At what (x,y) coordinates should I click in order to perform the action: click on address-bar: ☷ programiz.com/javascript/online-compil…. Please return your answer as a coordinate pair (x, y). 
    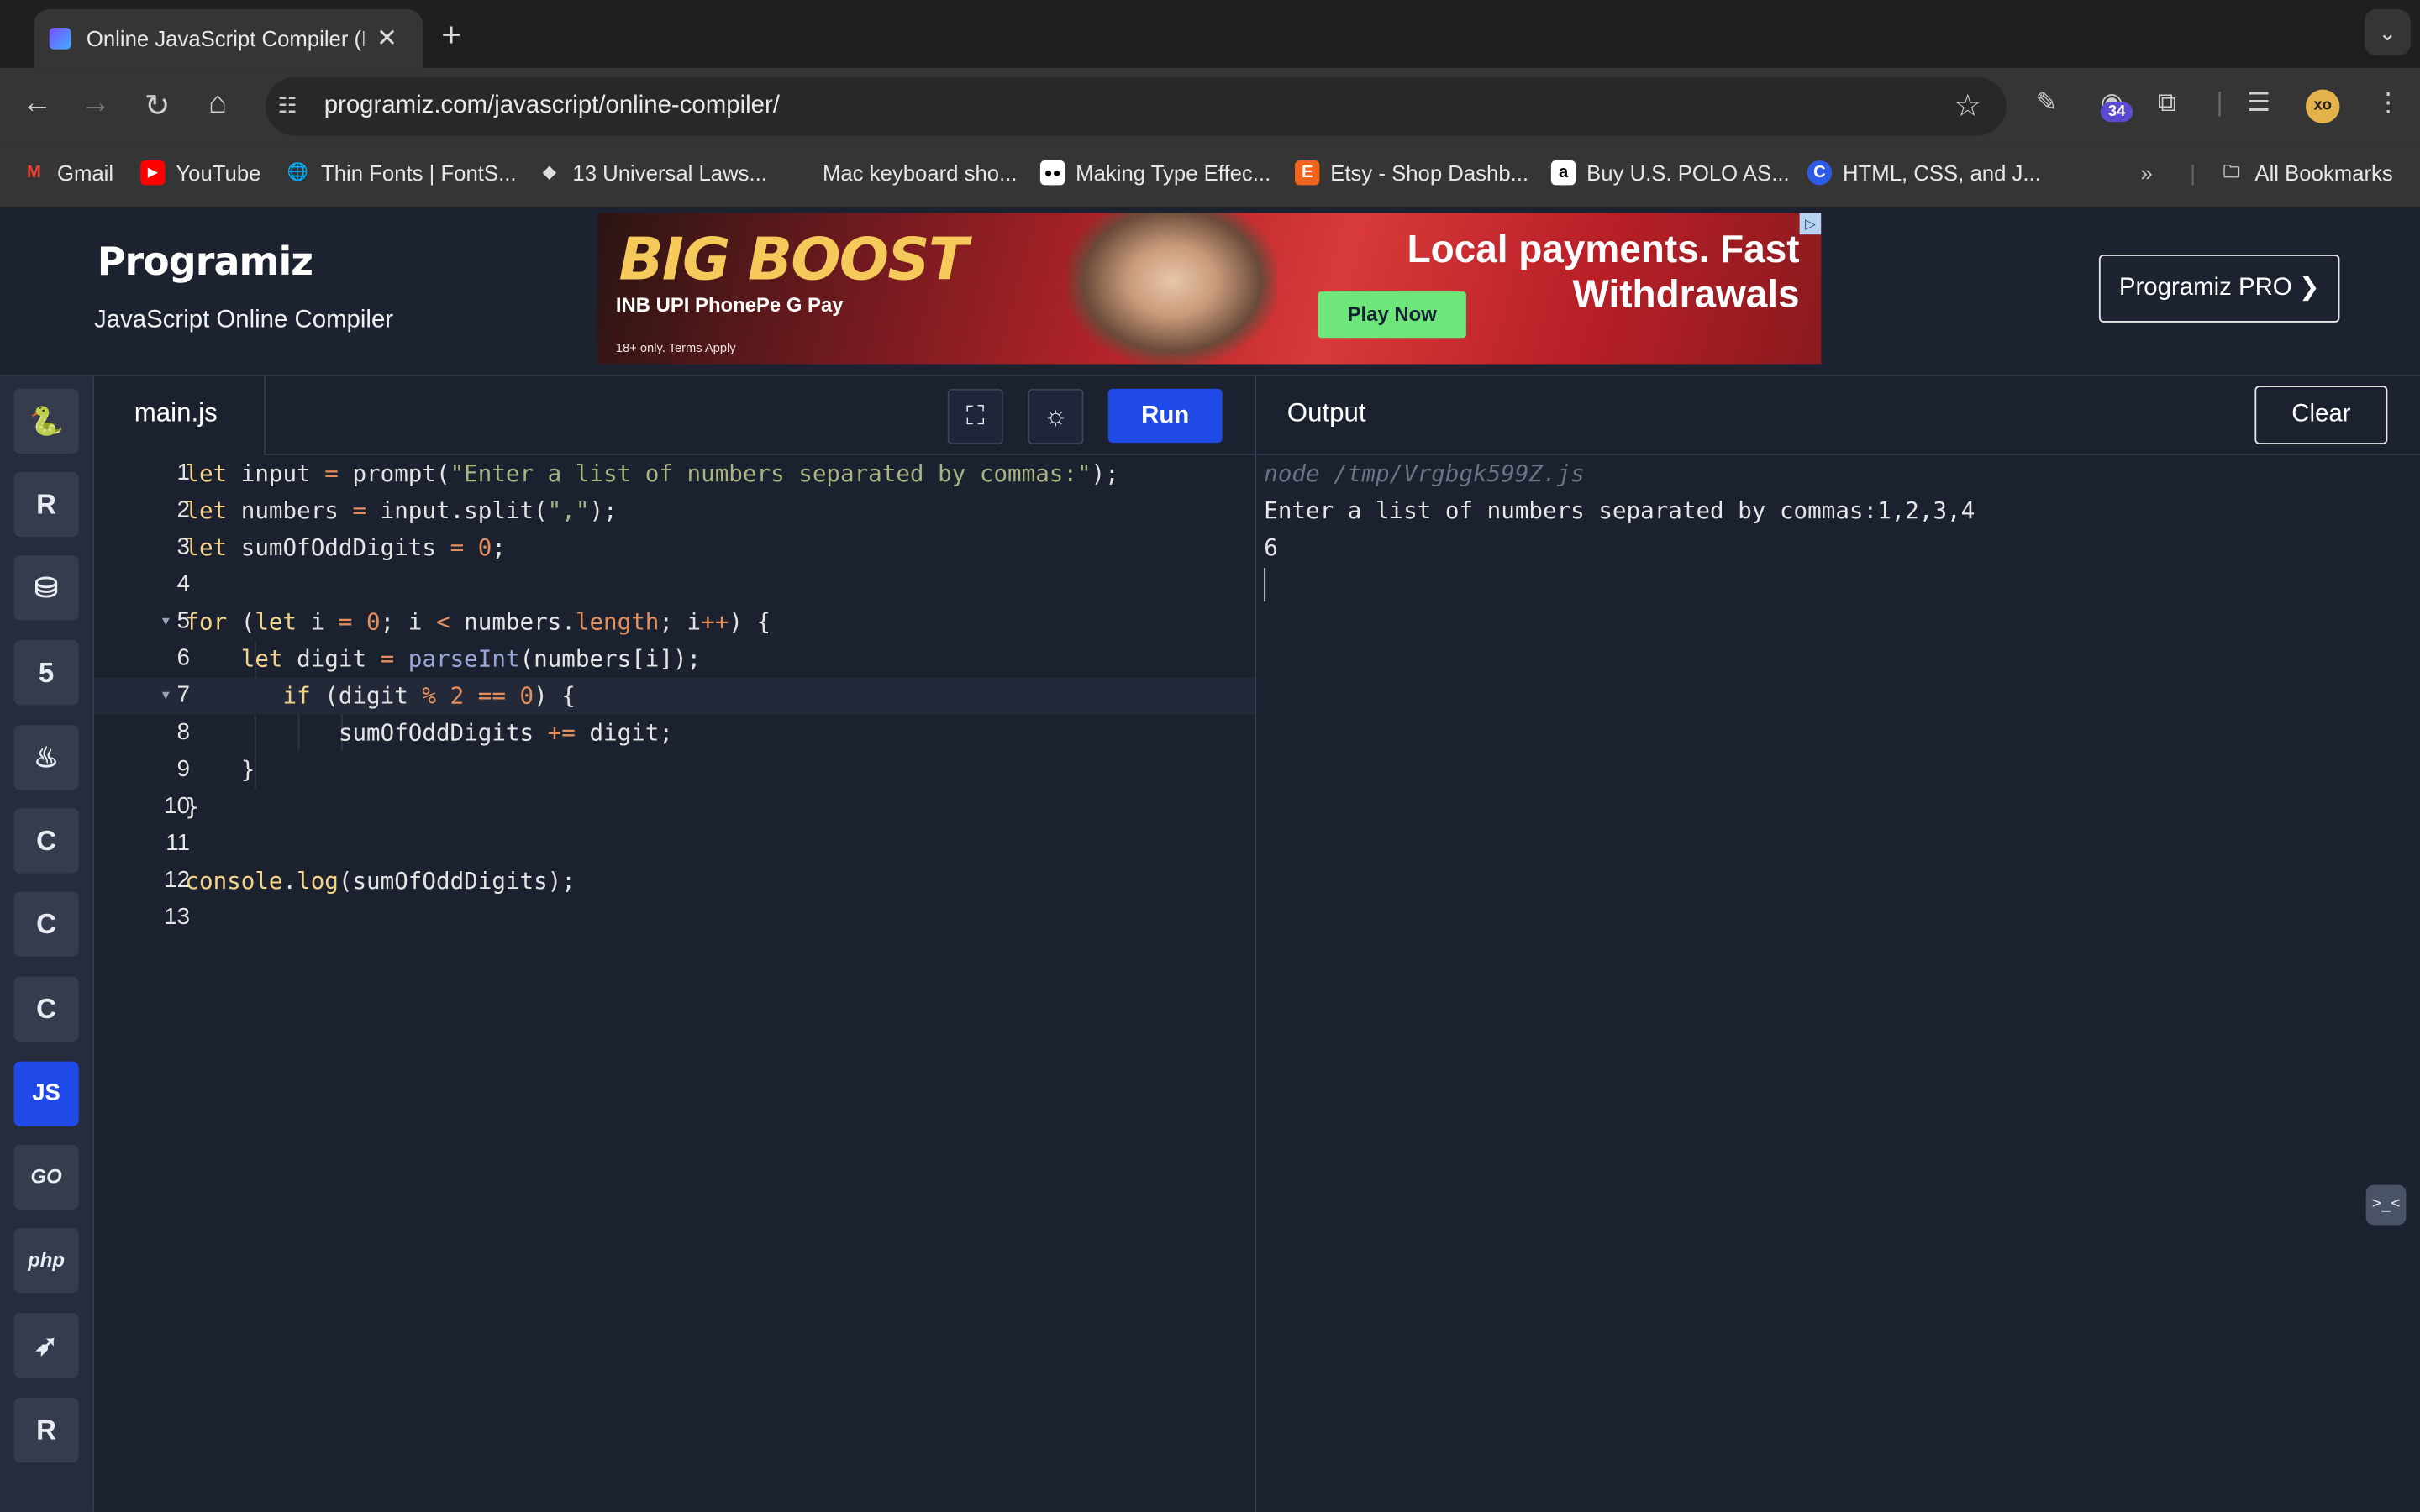
    Looking at the image, I should click on (1136, 106).